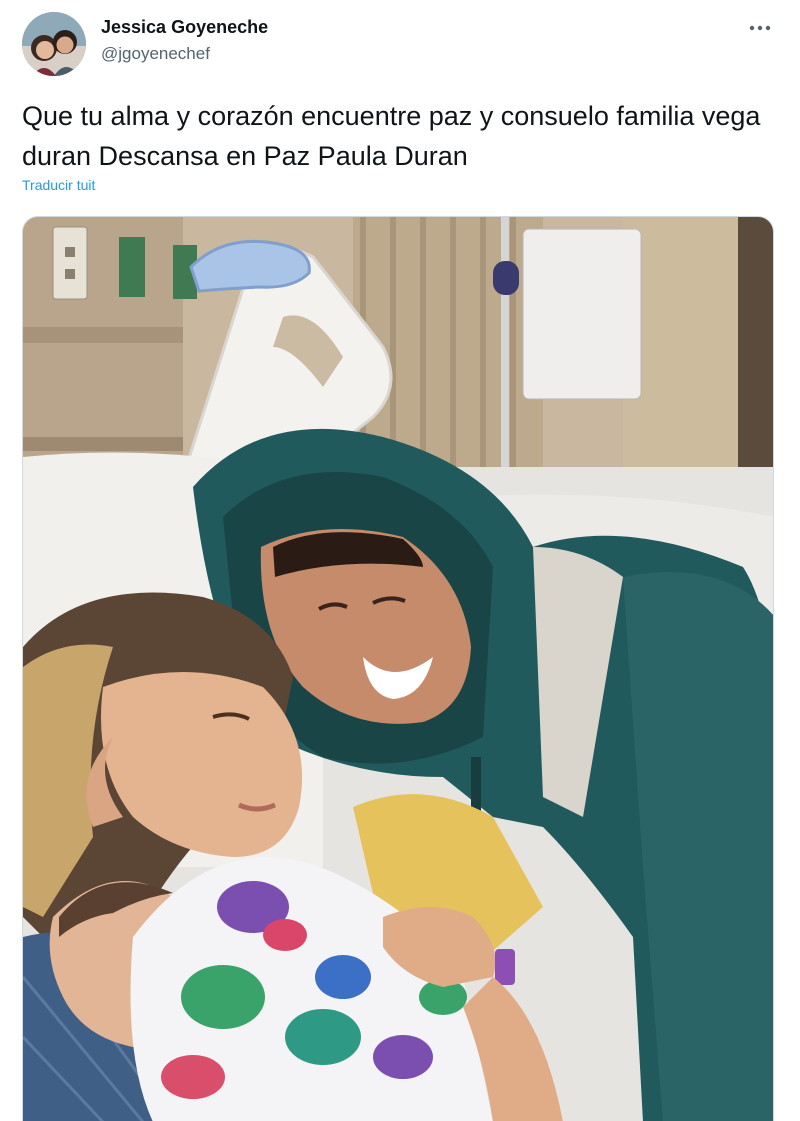 This screenshot has height=1121, width=800. I want to click on more-horizontal-icon, so click(760, 28).